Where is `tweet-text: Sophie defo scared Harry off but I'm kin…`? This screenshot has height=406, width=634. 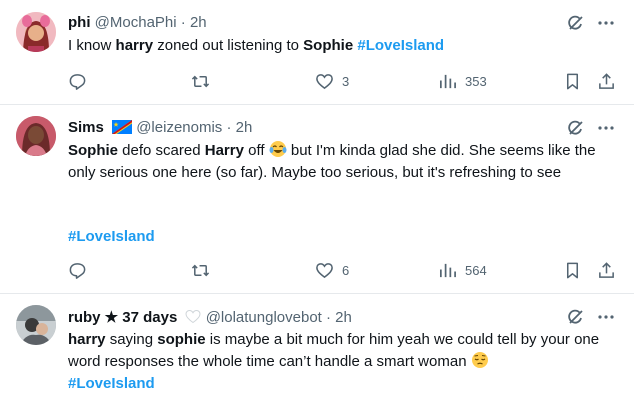
tweet-text: Sophie defo scared Harry off but I'm kin… is located at coordinates (340, 162).